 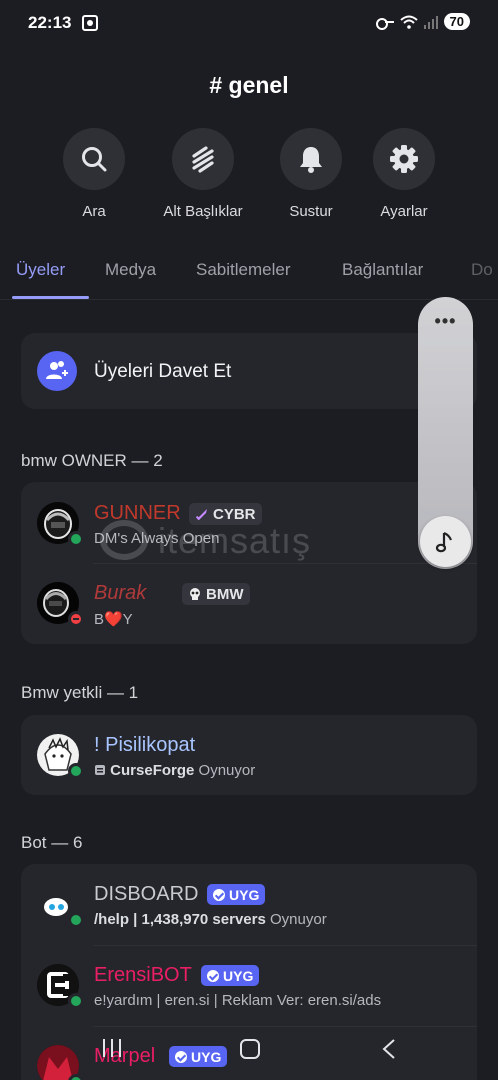 What do you see at coordinates (163, 371) in the screenshot?
I see `invite-label: Üyeleri Davet Et` at bounding box center [163, 371].